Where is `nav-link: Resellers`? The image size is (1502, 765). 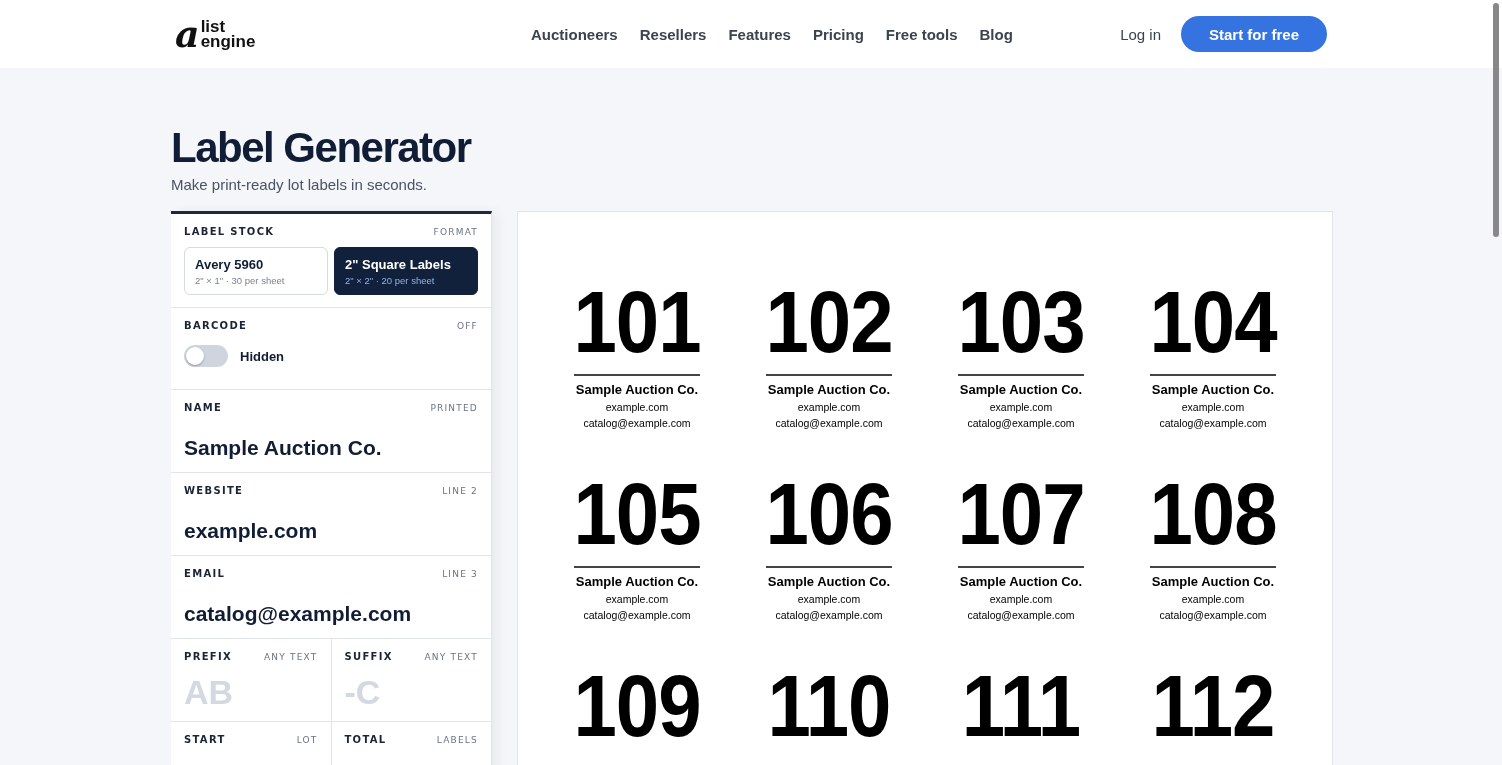 nav-link: Resellers is located at coordinates (673, 34).